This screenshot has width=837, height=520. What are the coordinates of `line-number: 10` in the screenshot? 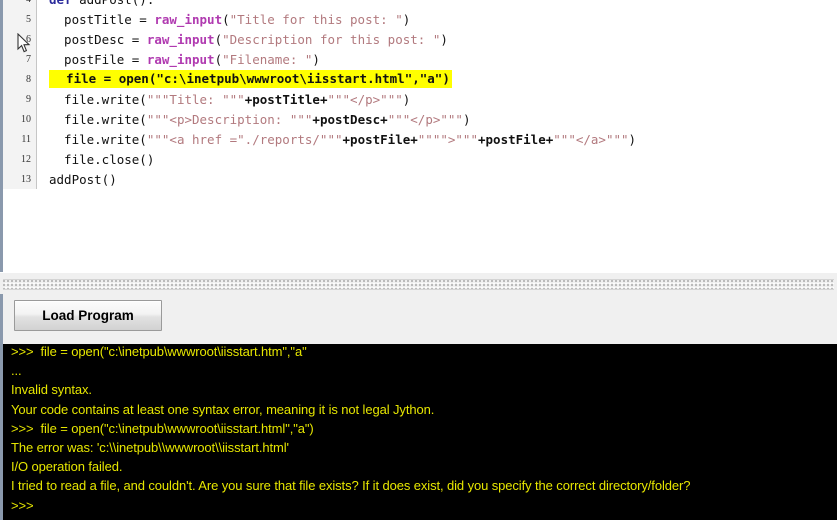 It's located at (20, 119).